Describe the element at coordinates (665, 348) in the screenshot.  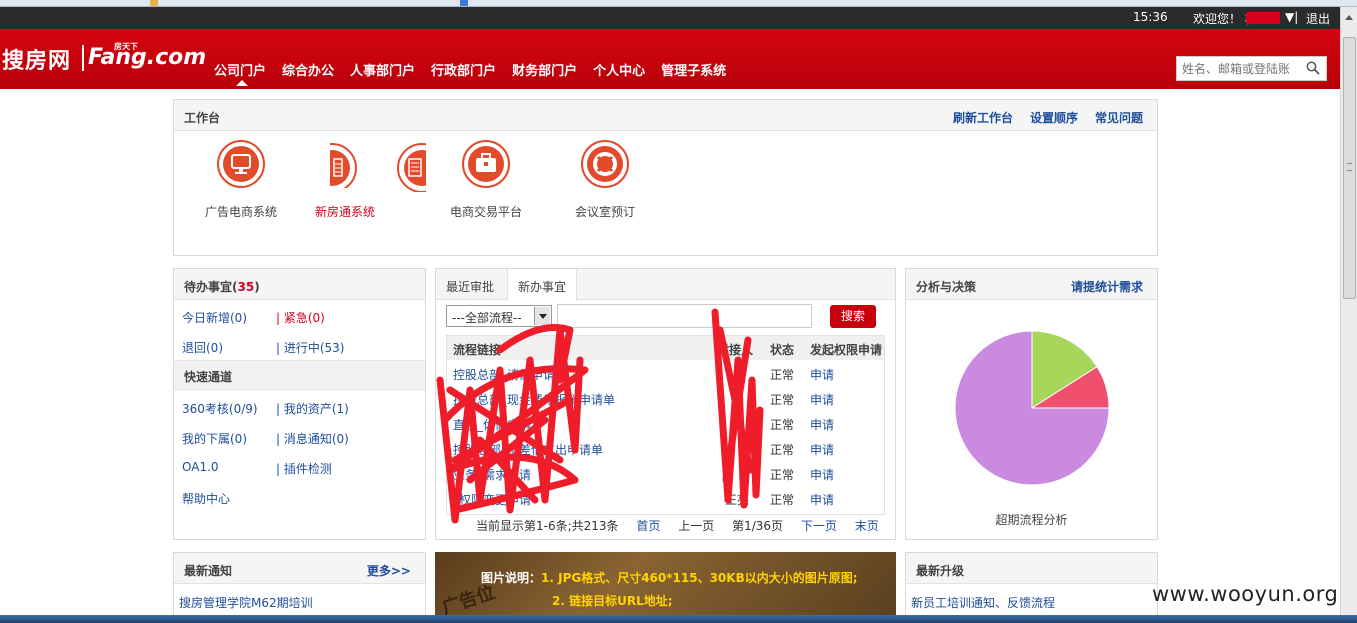
I see `table-header: 流程链接 对接人 状态 发起权限申请` at that location.